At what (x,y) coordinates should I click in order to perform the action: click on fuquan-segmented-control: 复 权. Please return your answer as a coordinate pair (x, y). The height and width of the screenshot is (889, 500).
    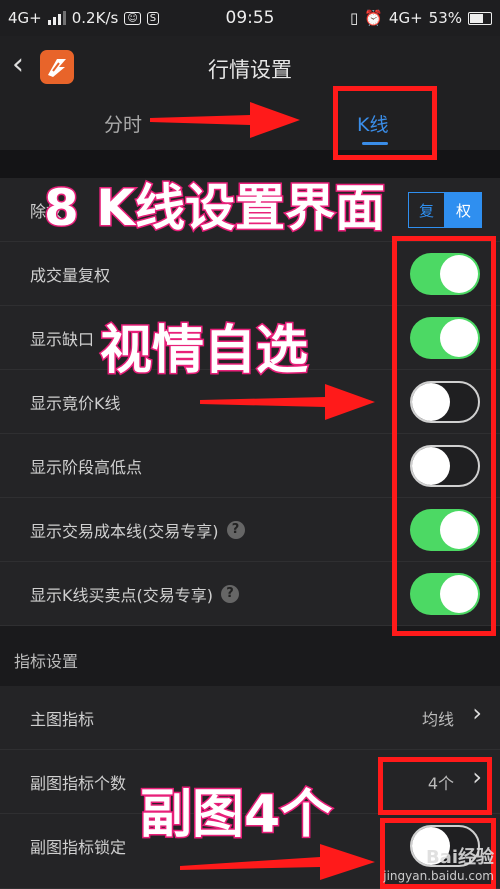
    Looking at the image, I should click on (444, 210).